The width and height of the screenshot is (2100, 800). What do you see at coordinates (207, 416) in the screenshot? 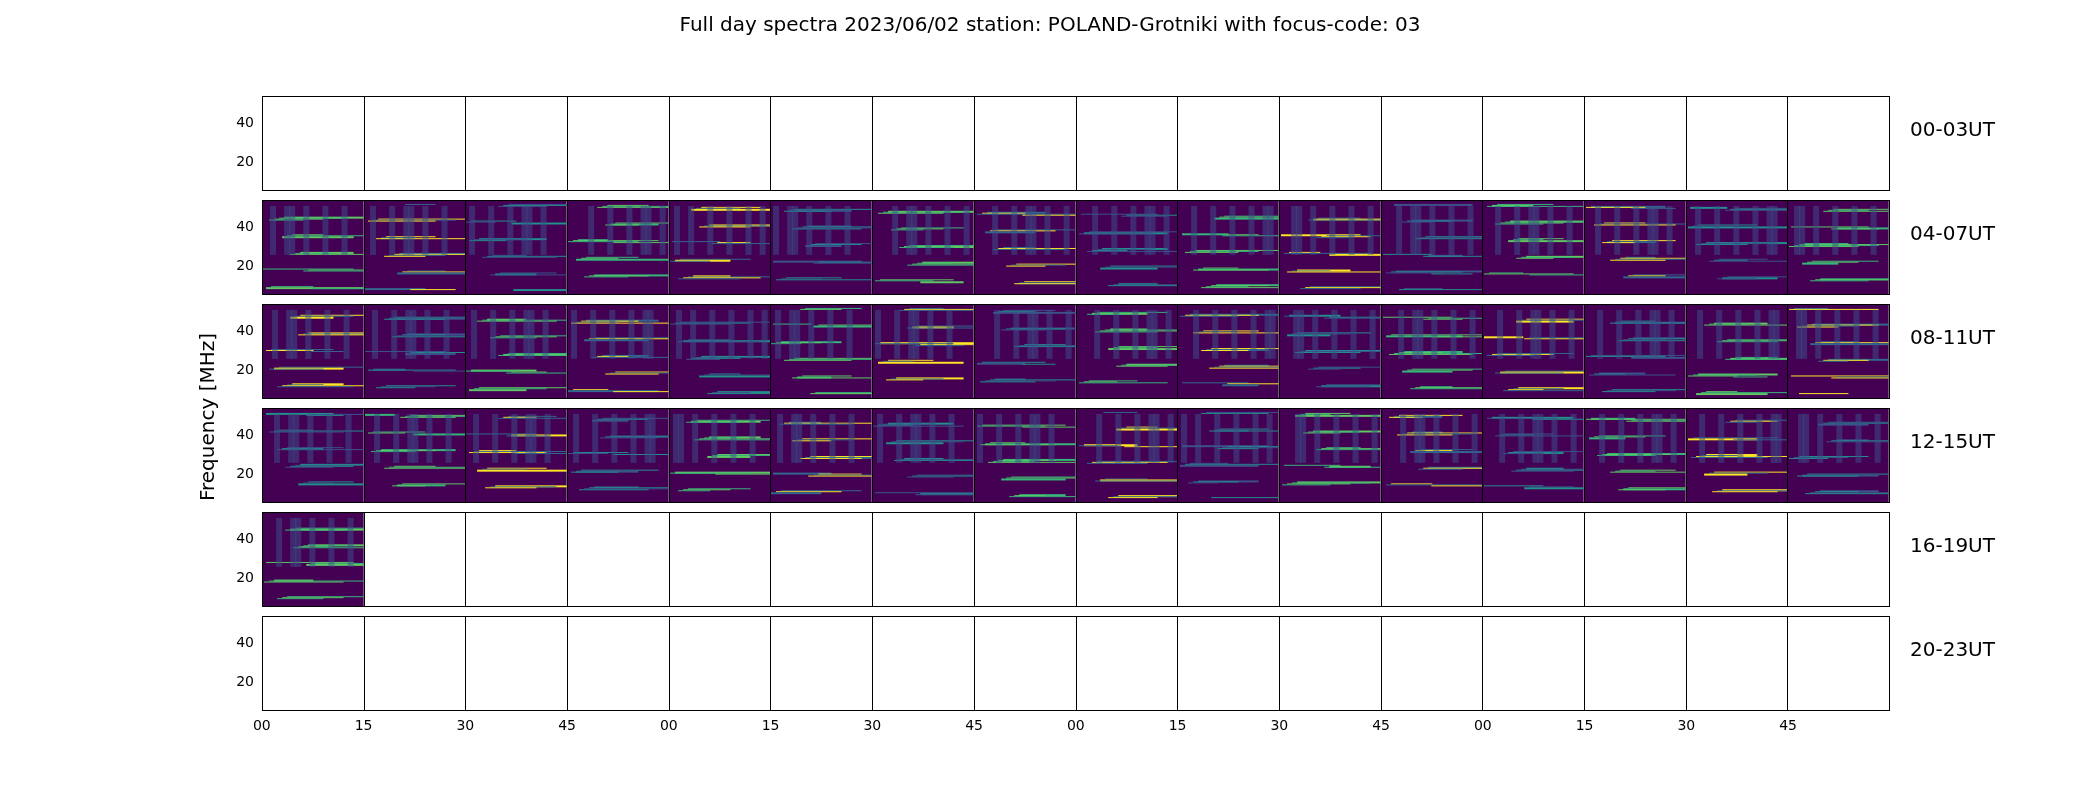
I see `y-axis-label: Frequency [MHz]` at bounding box center [207, 416].